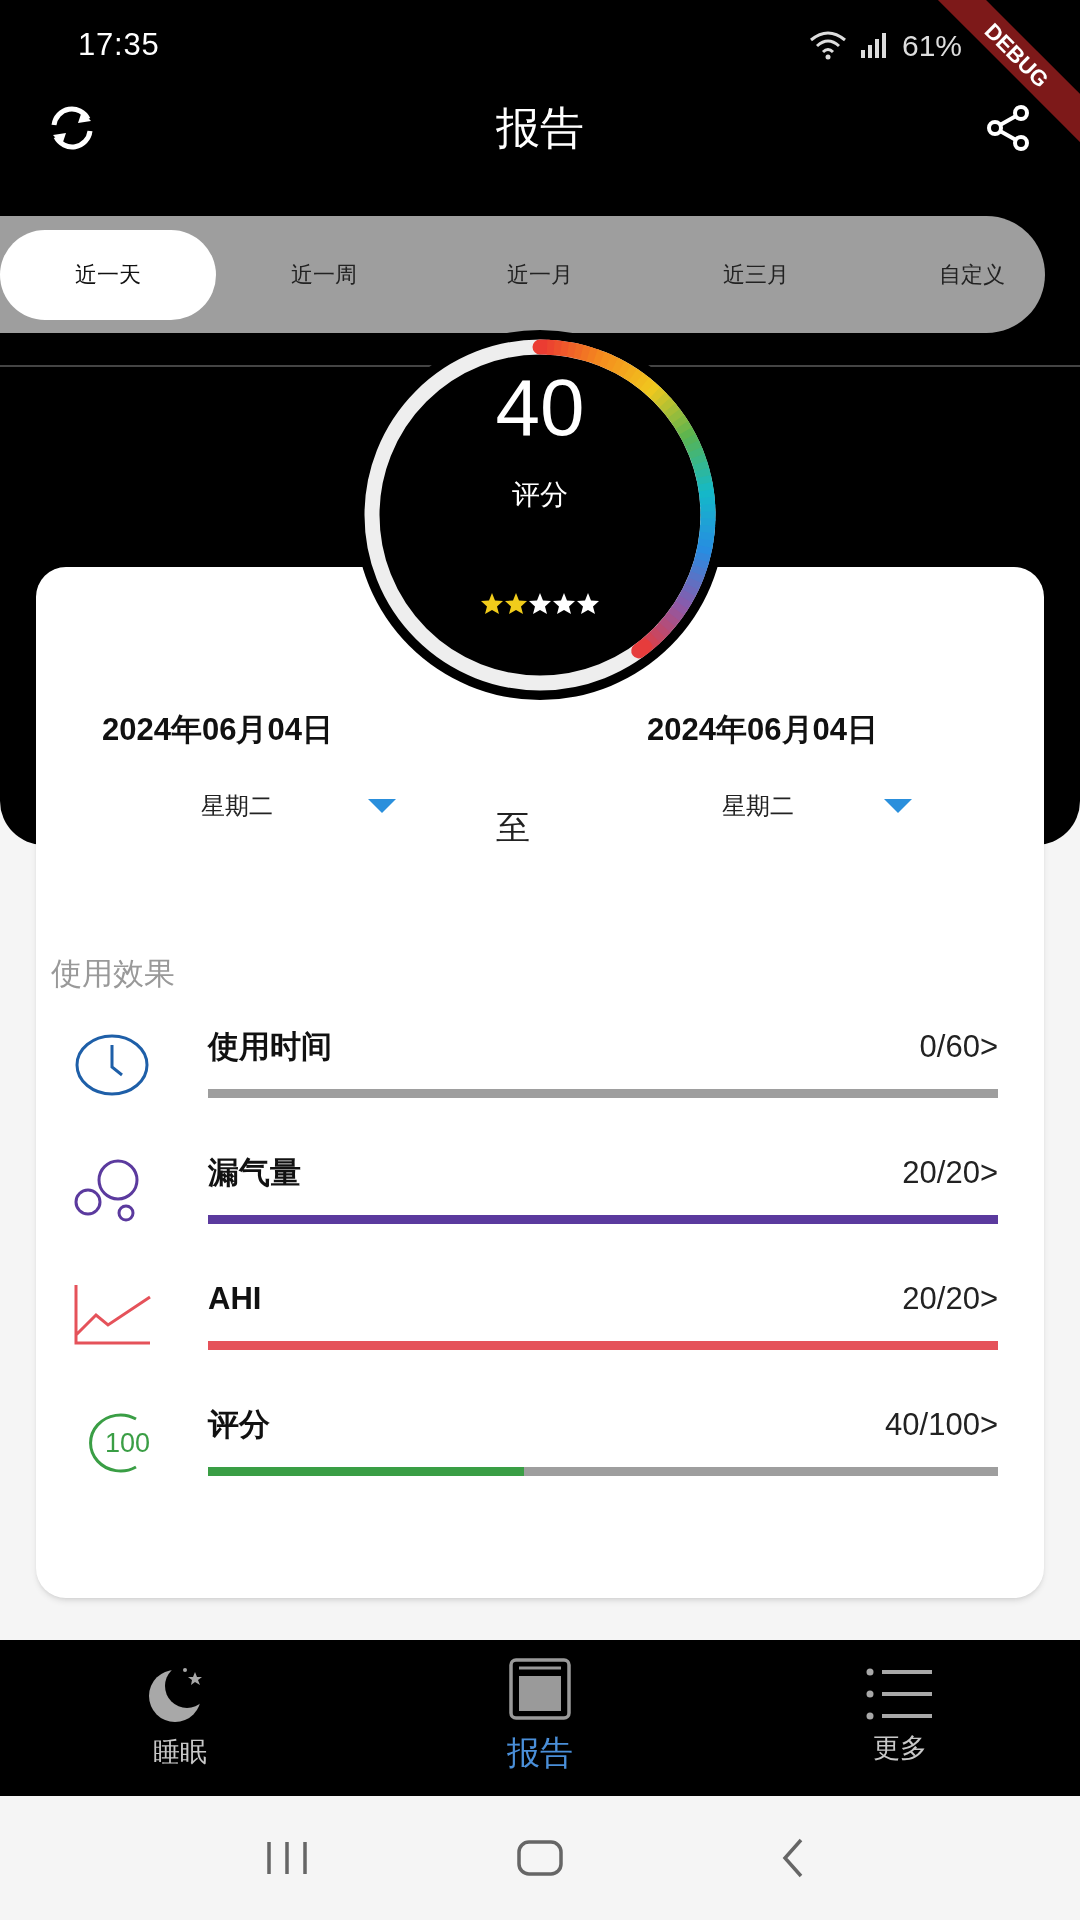 This screenshot has width=1080, height=1920. What do you see at coordinates (217, 730) in the screenshot?
I see `start-date: 2024年06月04日` at bounding box center [217, 730].